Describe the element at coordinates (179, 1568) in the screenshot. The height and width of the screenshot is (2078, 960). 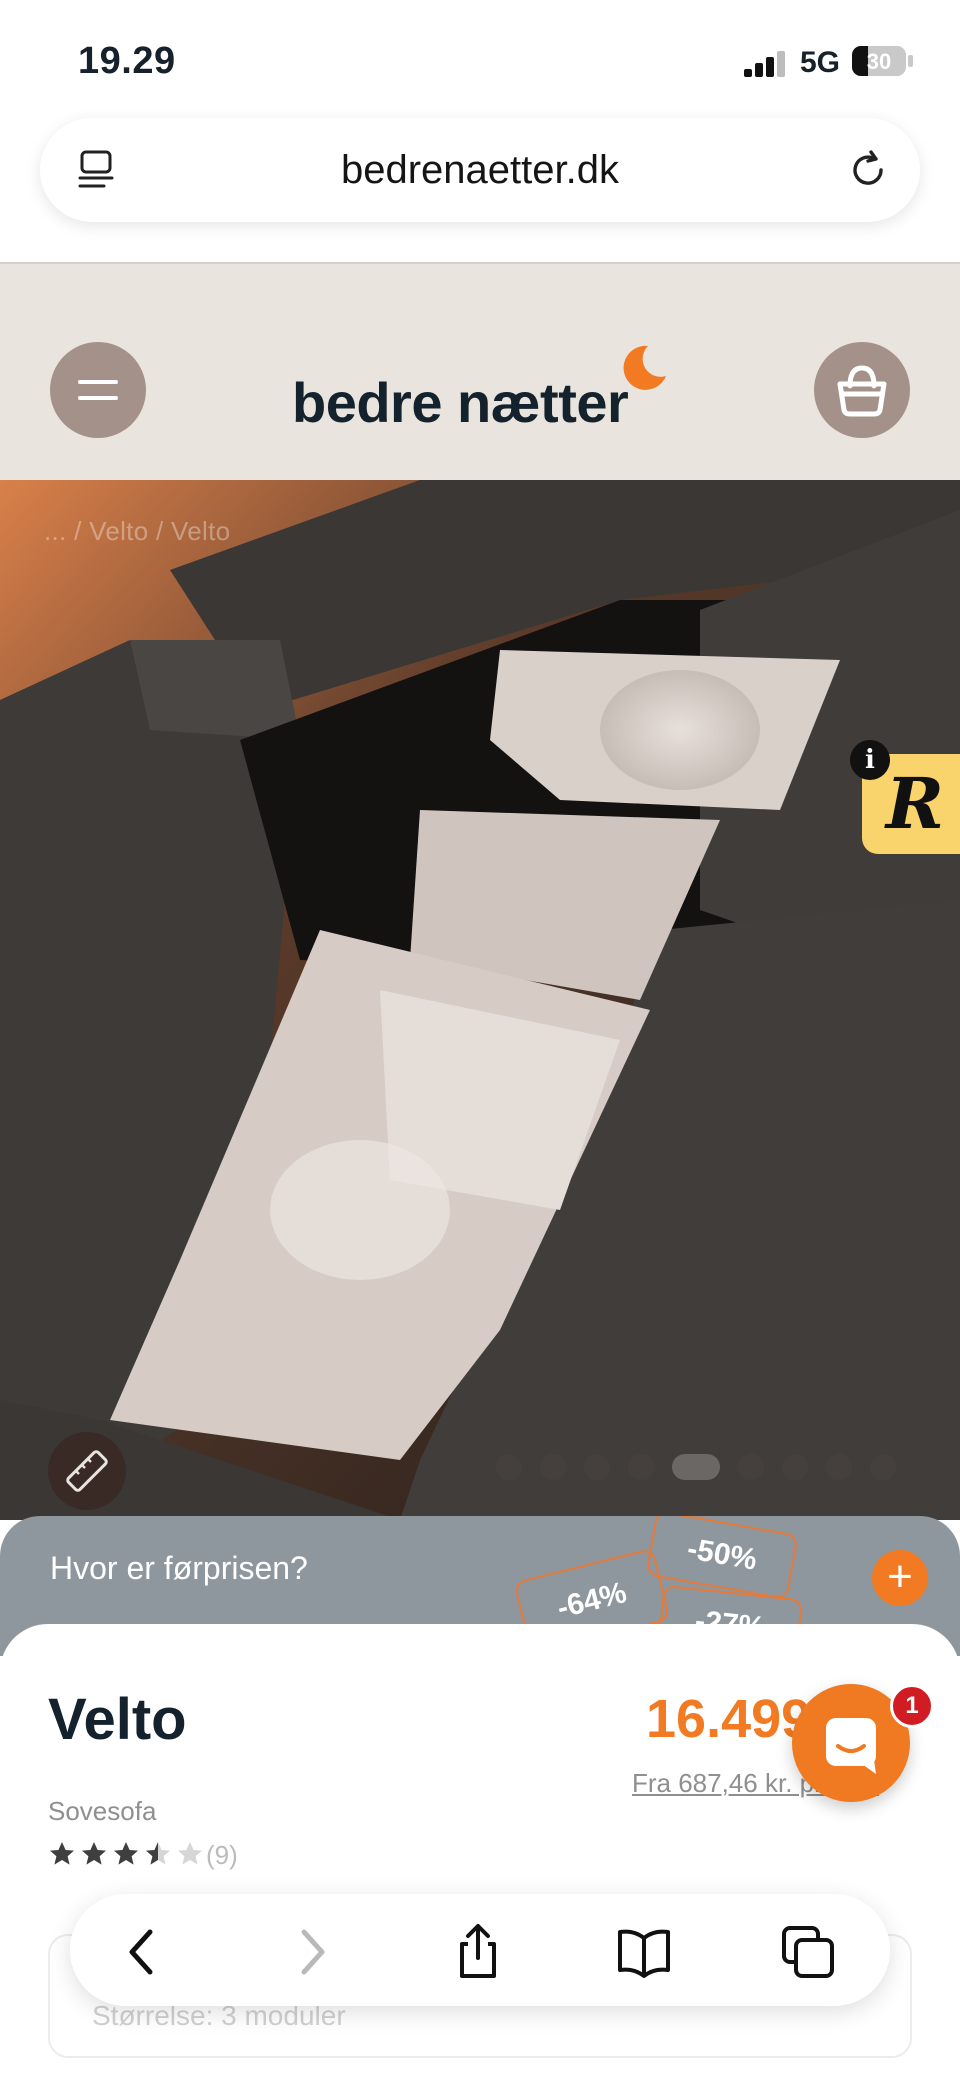
I see `price-info-question: Hvor er førprisen?` at that location.